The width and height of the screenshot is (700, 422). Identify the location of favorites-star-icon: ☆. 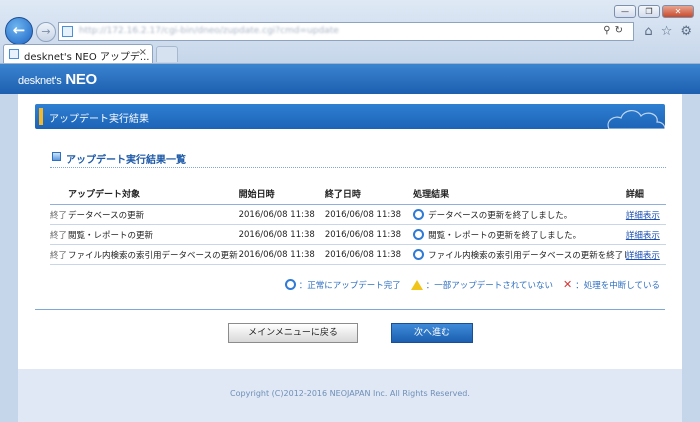
(667, 31).